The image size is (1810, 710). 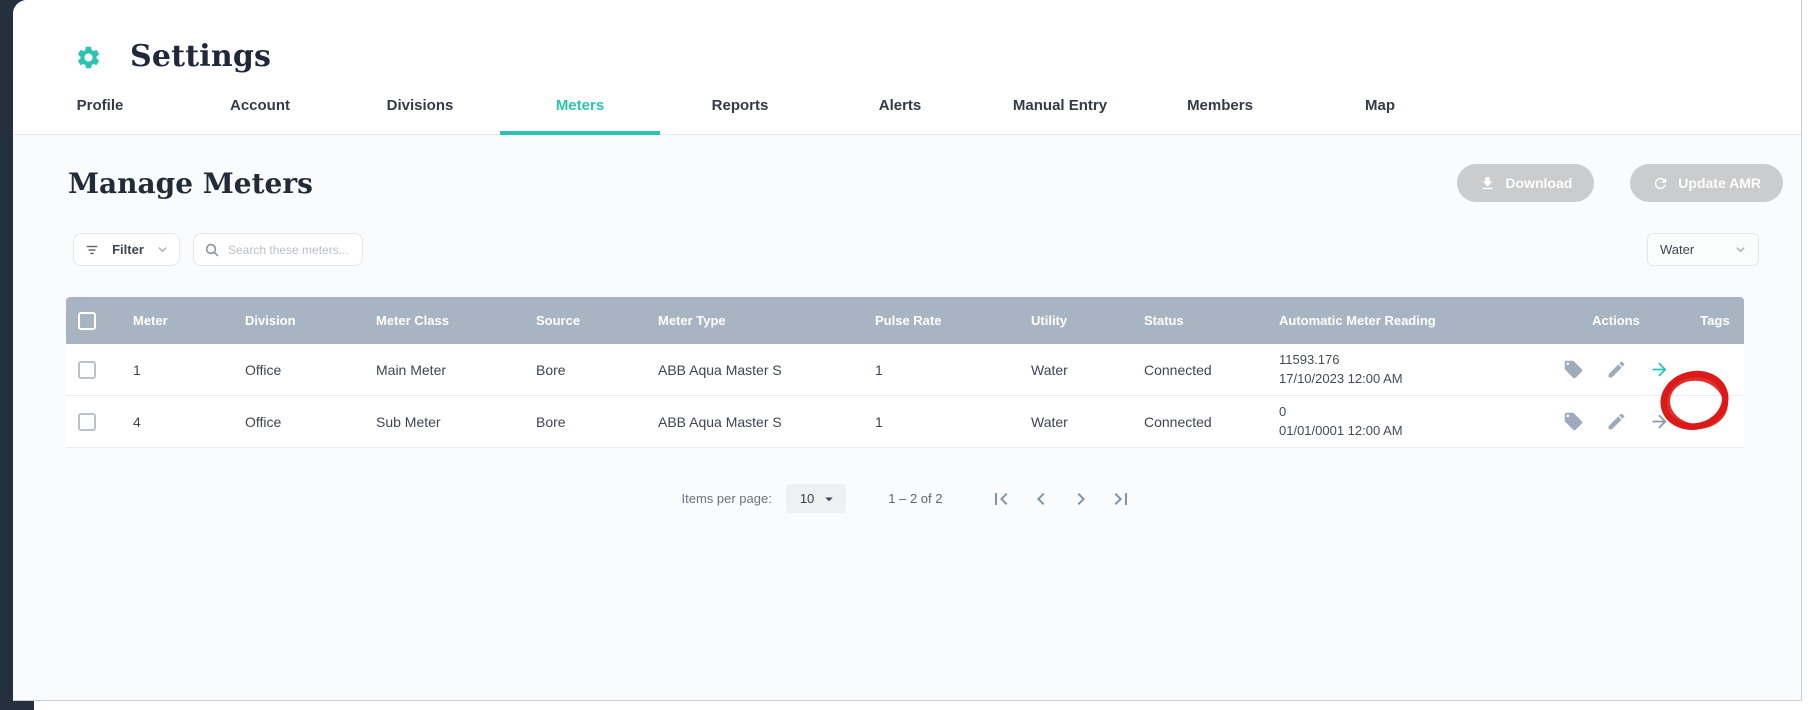 What do you see at coordinates (1341, 430) in the screenshot?
I see `amr-timestamp: 01/01/0001 12:00 AM` at bounding box center [1341, 430].